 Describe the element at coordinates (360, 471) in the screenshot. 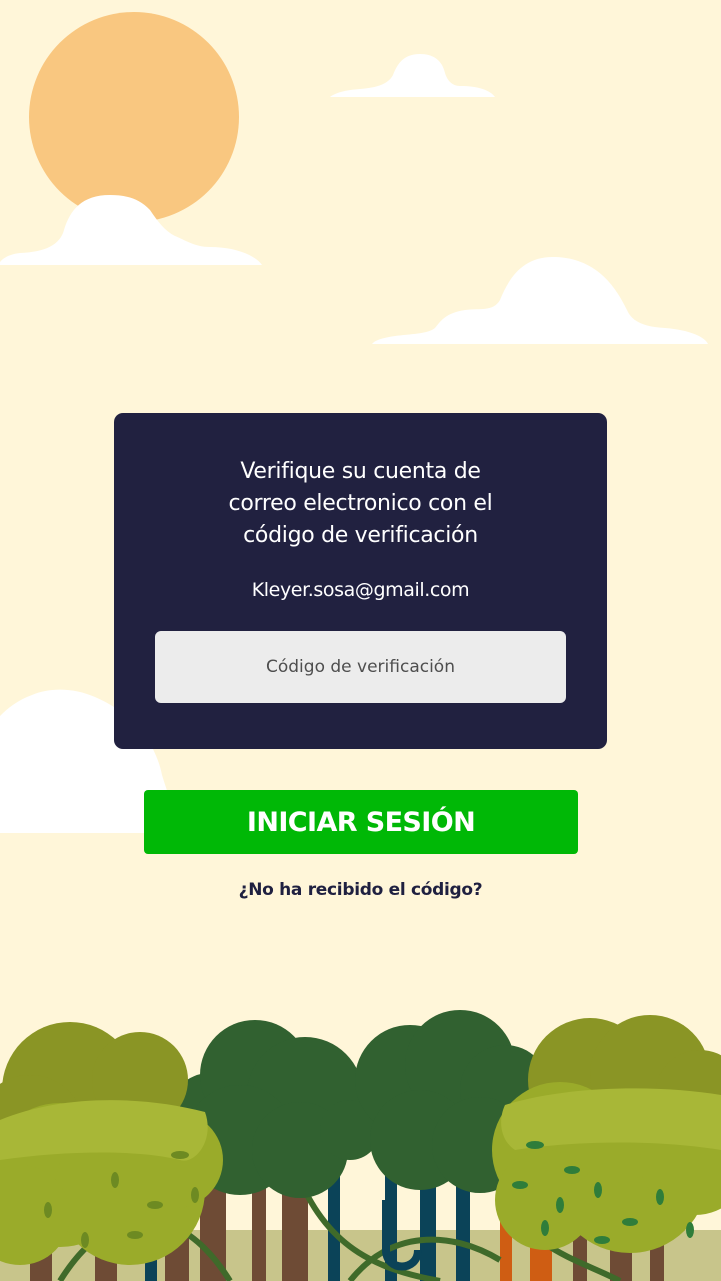

I see `instruction-line: Verifique su cuenta de` at that location.